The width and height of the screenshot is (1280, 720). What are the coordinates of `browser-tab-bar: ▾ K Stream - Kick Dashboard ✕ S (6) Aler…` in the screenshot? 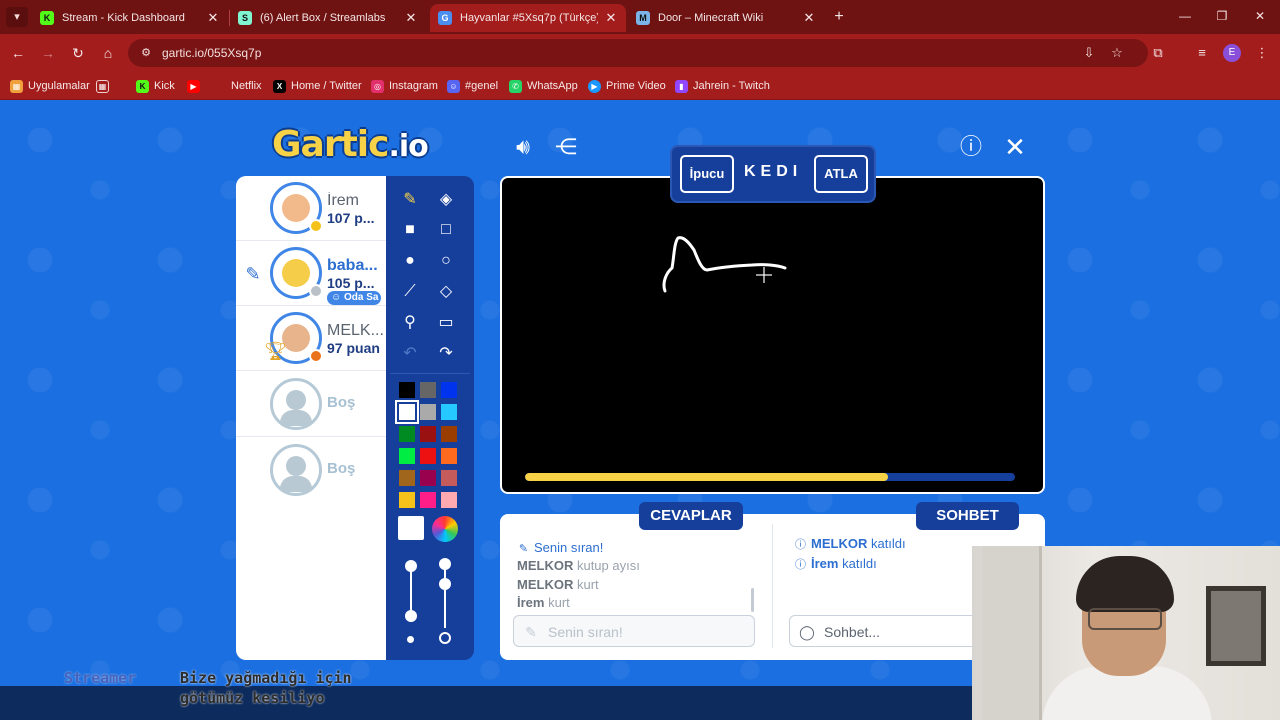 It's located at (640, 17).